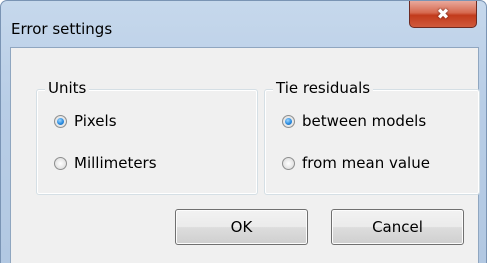 This screenshot has height=263, width=487. Describe the element at coordinates (288, 121) in the screenshot. I see `radio-between-models-circle` at that location.